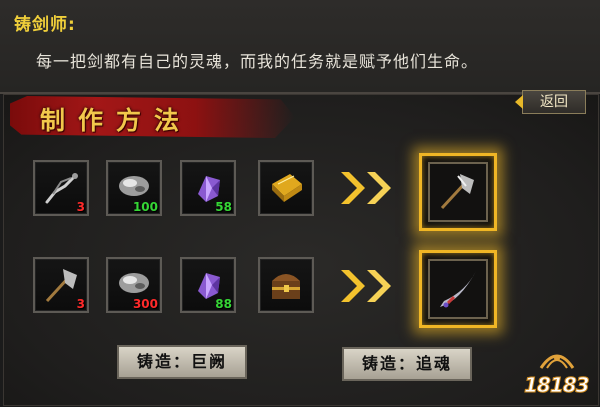  Describe the element at coordinates (116, 120) in the screenshot. I see `panel-title: 制作方法` at that location.